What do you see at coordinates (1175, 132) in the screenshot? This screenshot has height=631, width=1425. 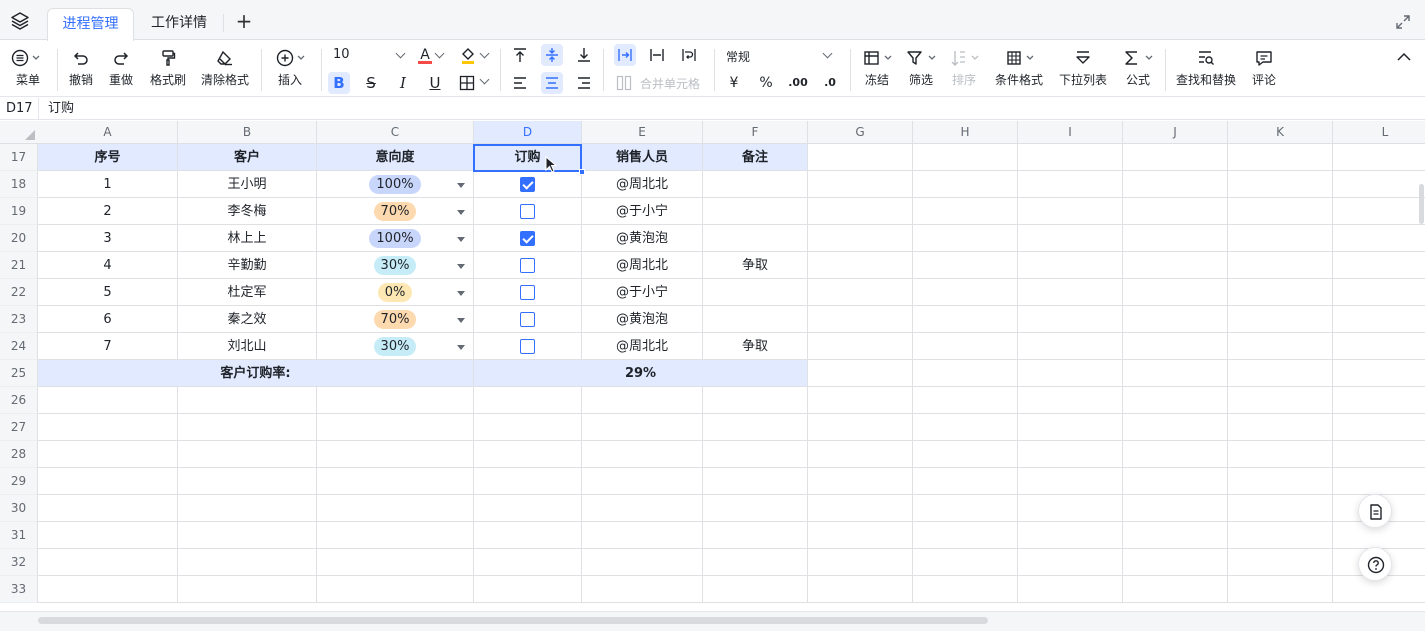 I see `column-header-j: J` at bounding box center [1175, 132].